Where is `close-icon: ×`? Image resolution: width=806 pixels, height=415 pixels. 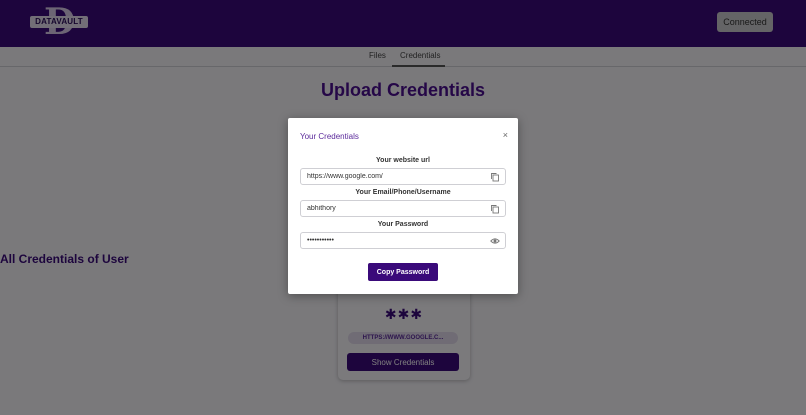 close-icon: × is located at coordinates (505, 135).